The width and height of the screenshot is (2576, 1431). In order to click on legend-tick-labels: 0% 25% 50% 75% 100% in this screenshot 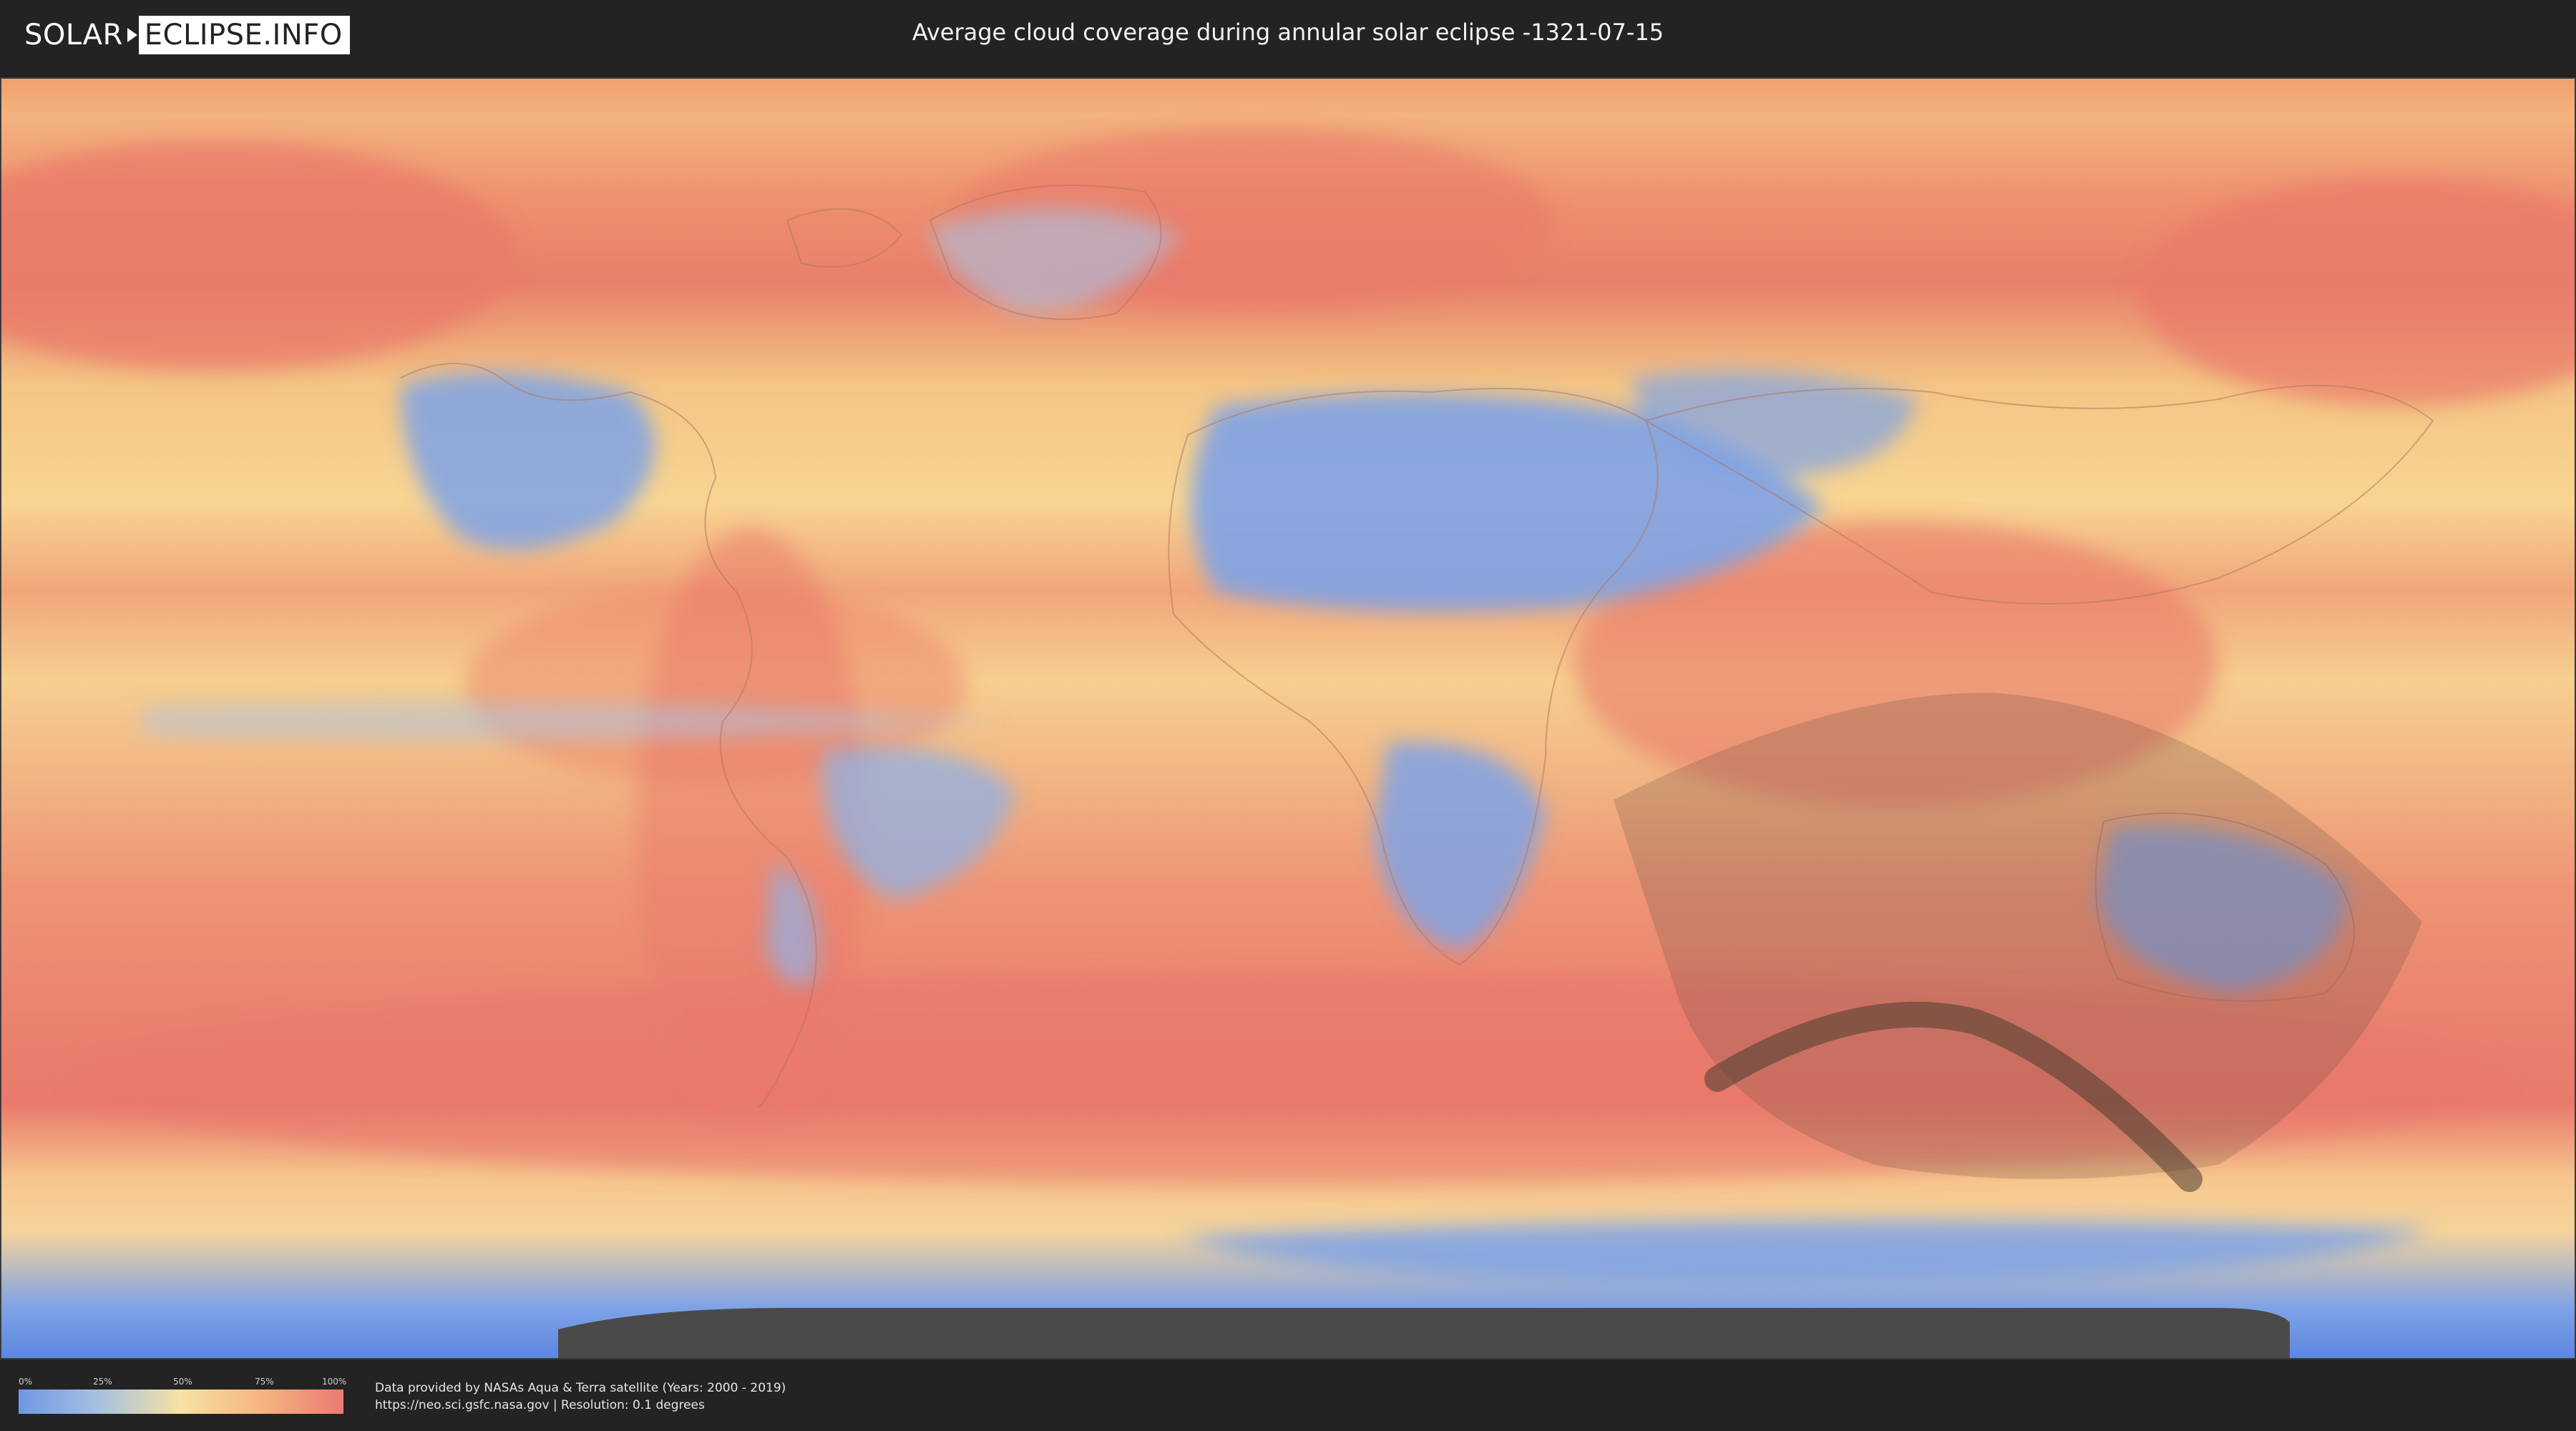, I will do `click(183, 1382)`.